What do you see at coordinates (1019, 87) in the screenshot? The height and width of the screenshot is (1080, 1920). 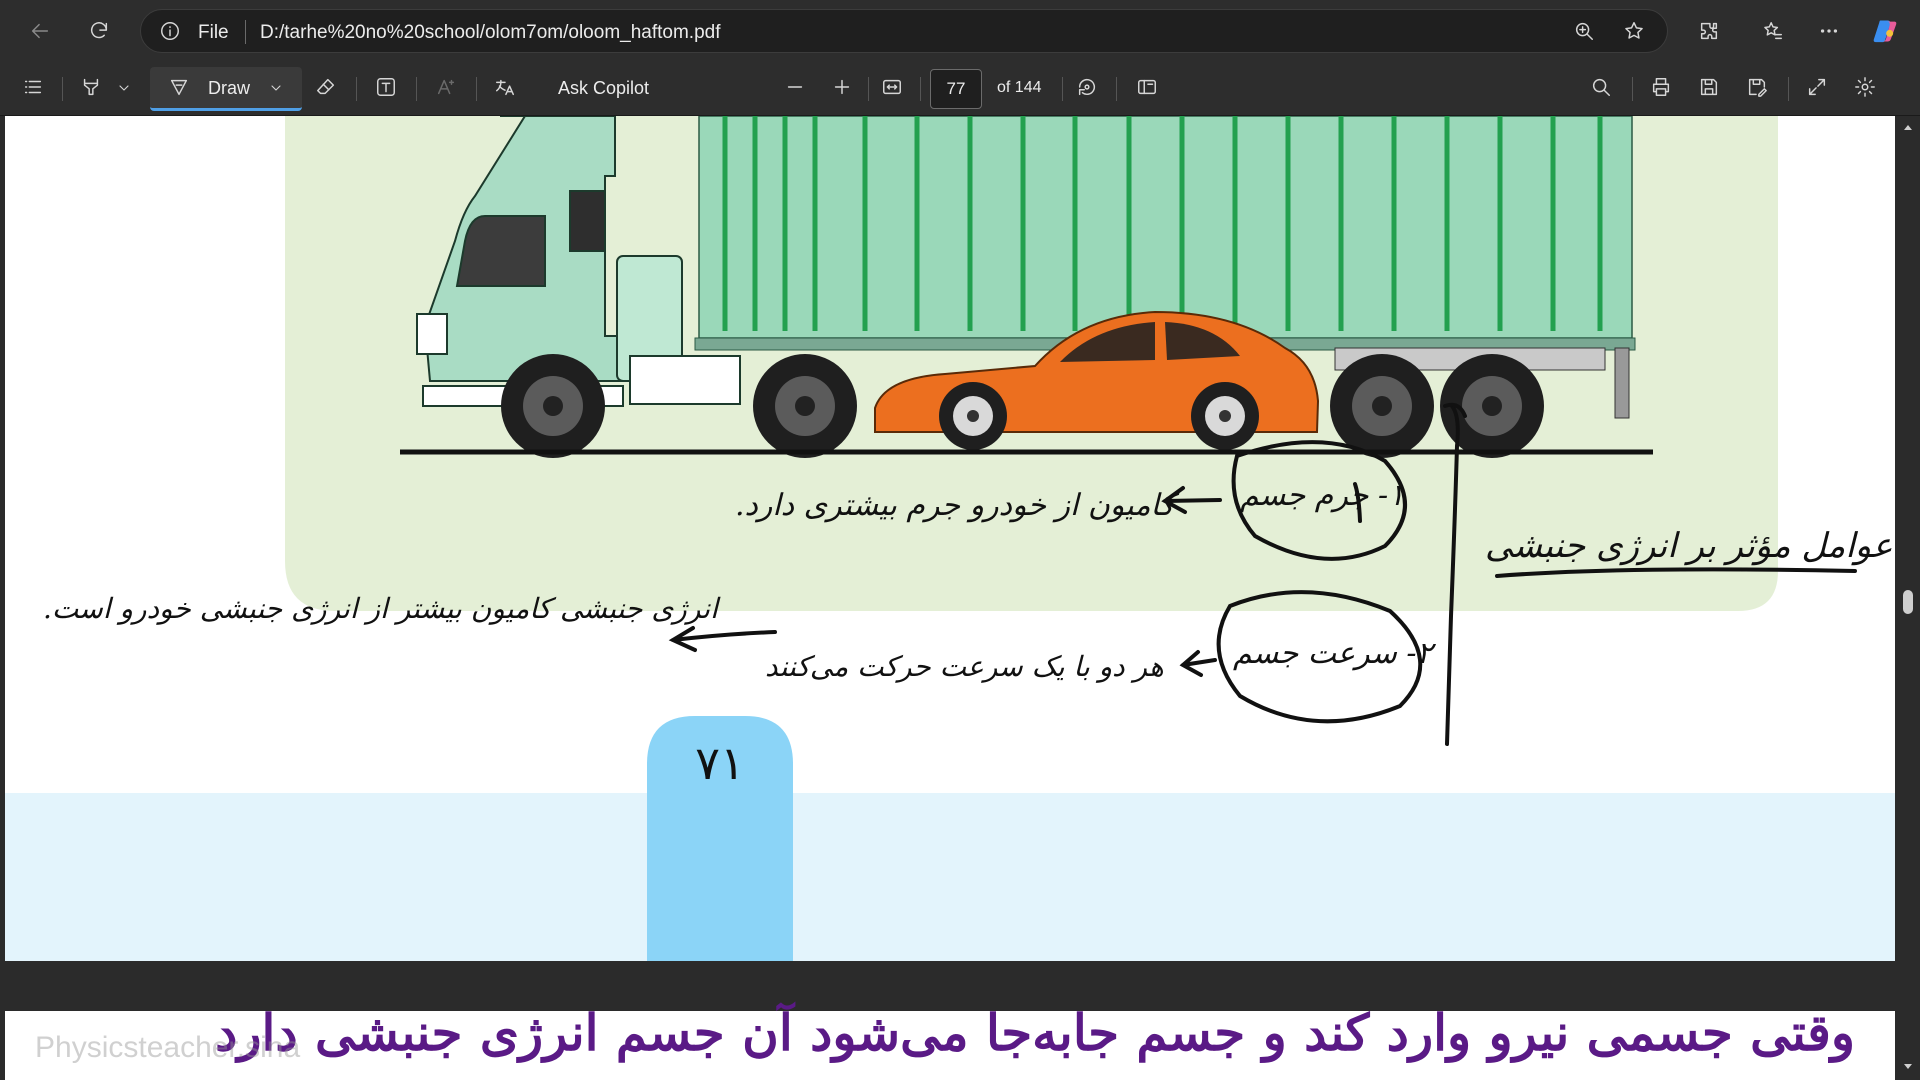 I see `page-total-label: of 144` at bounding box center [1019, 87].